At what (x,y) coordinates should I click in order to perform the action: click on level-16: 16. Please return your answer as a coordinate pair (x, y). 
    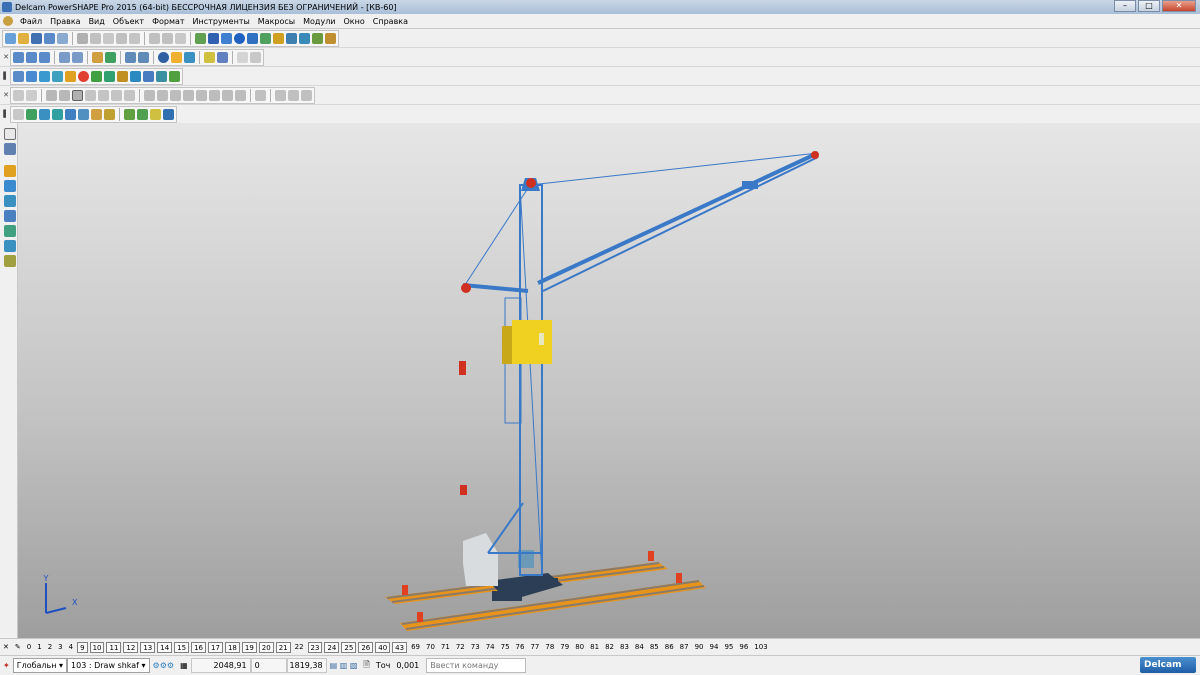
    Looking at the image, I should click on (199, 647).